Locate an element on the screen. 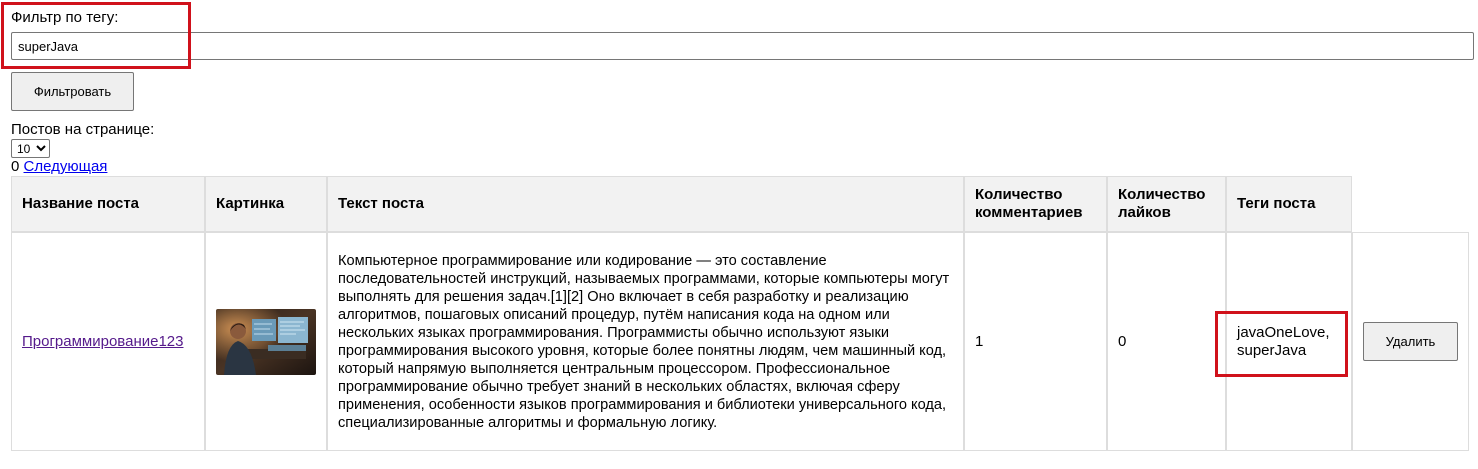  post-tags-cell: javaOneLove, superJava is located at coordinates (1289, 341).